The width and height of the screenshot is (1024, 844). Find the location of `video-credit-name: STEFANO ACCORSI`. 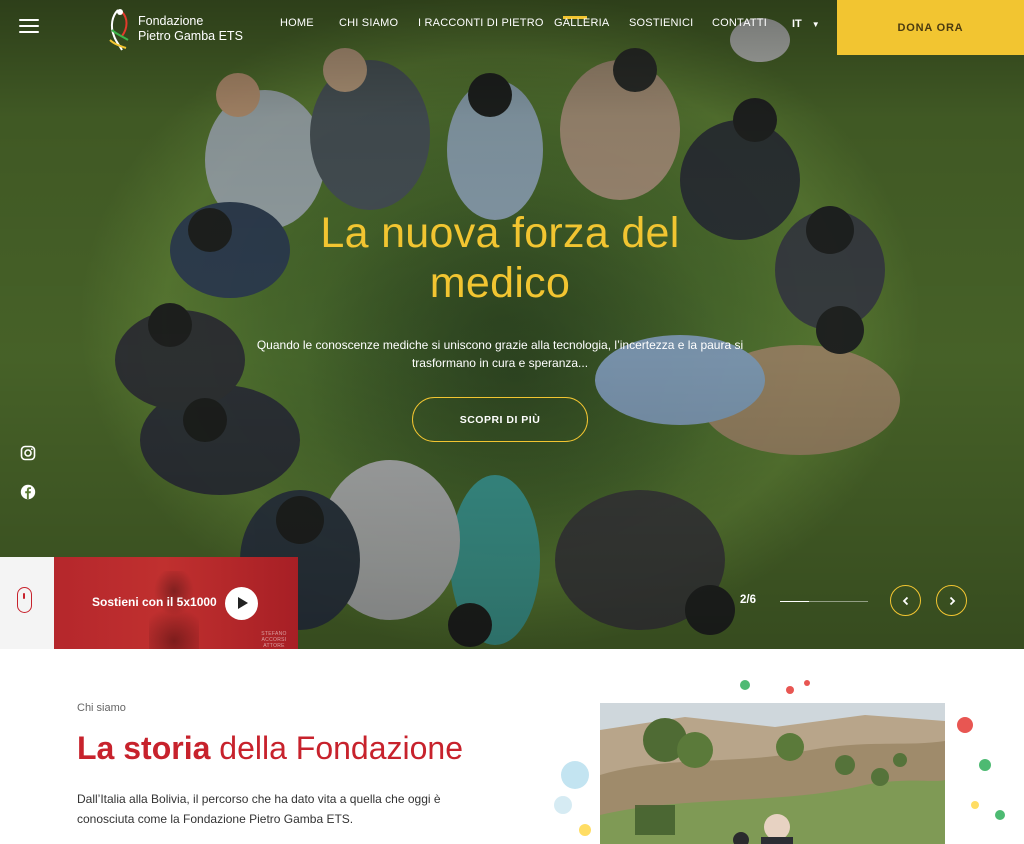

video-credit-name: STEFANO ACCORSI is located at coordinates (274, 637).